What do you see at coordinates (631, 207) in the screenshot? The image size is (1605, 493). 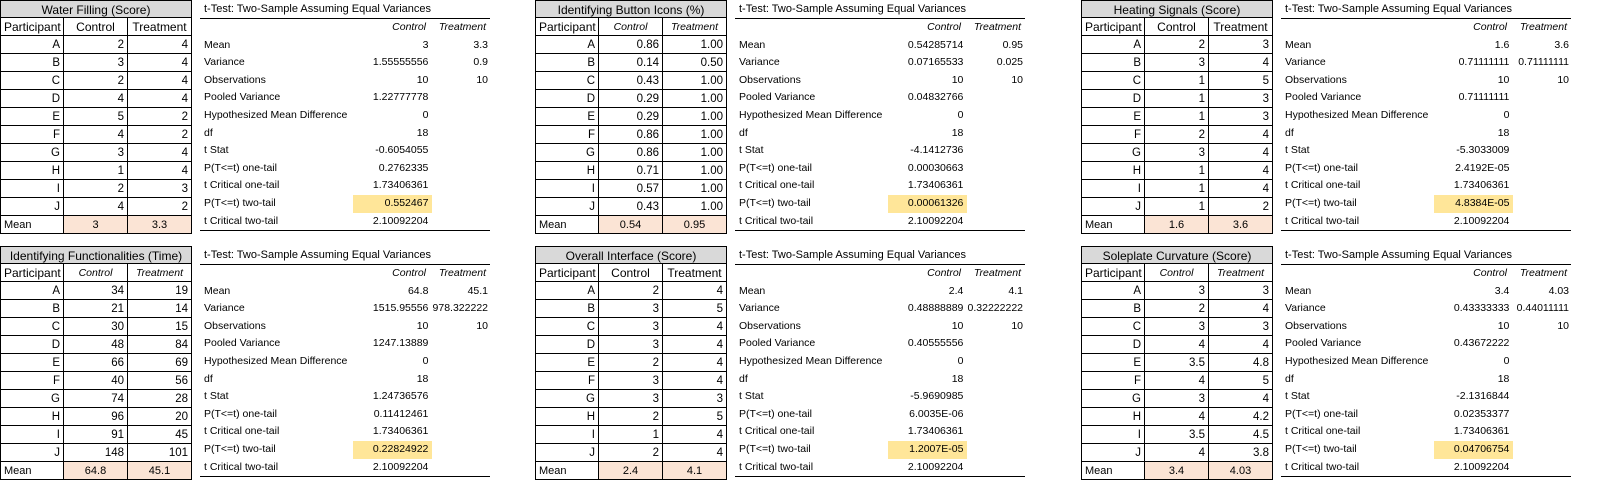 I see `cell-control: 0.43` at bounding box center [631, 207].